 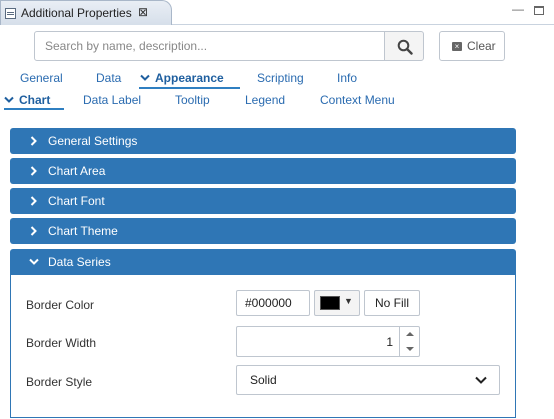 I want to click on section-chart-font: Chart Font, so click(x=263, y=201).